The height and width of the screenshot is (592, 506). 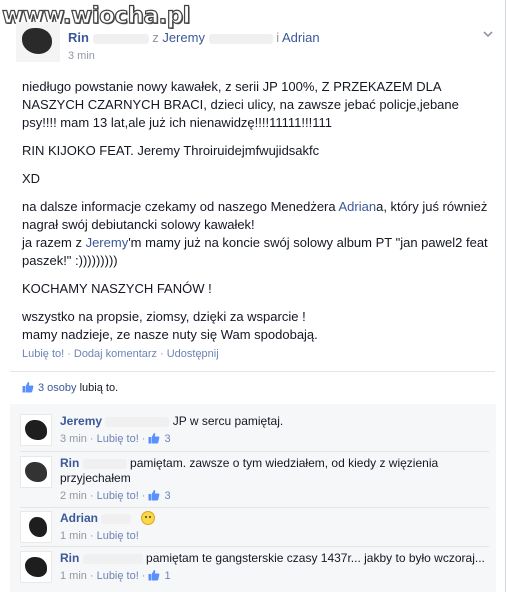 I want to click on comment-item: Adrian 1 min · Lubię to!, so click(x=255, y=528).